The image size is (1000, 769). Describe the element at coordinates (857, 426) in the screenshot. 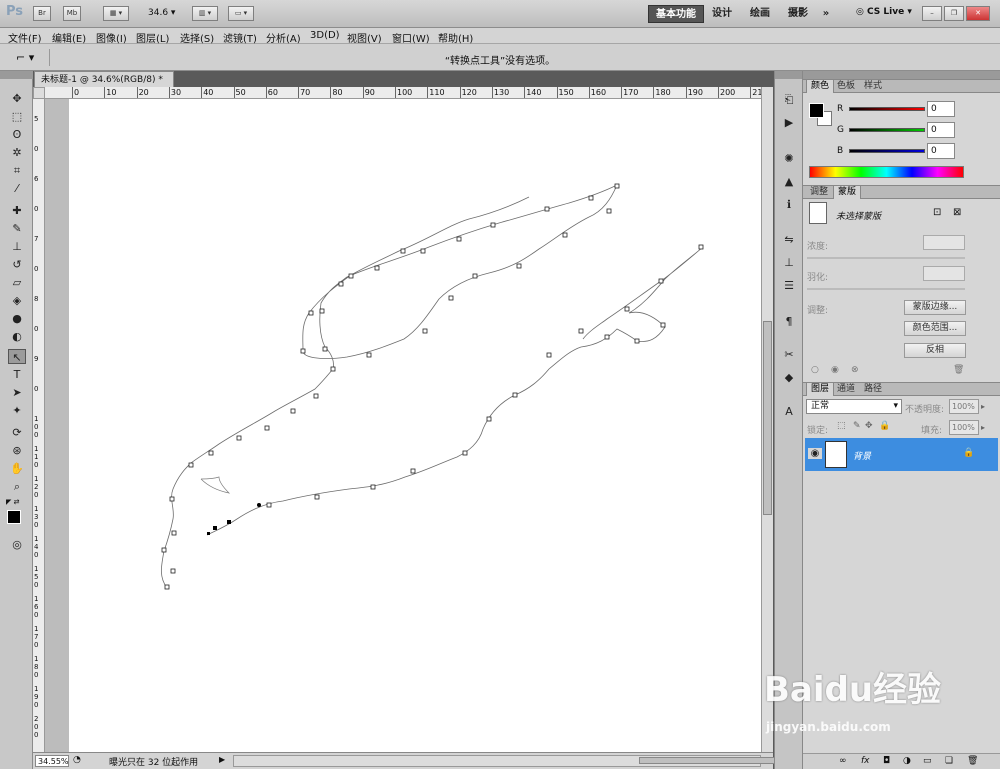

I see `lock-image-icon: ✎` at that location.